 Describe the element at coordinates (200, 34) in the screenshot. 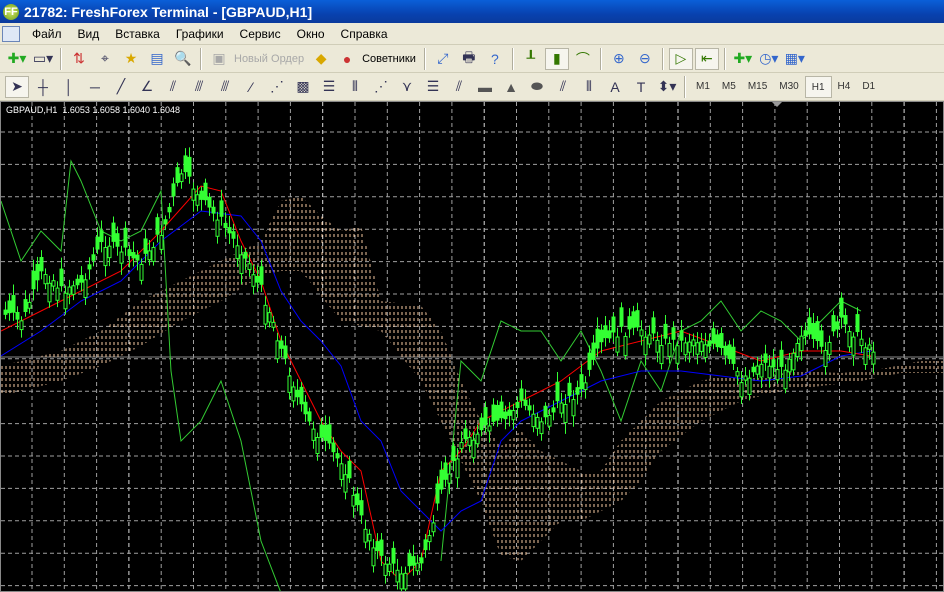

I see `menu-charts: Графики` at that location.